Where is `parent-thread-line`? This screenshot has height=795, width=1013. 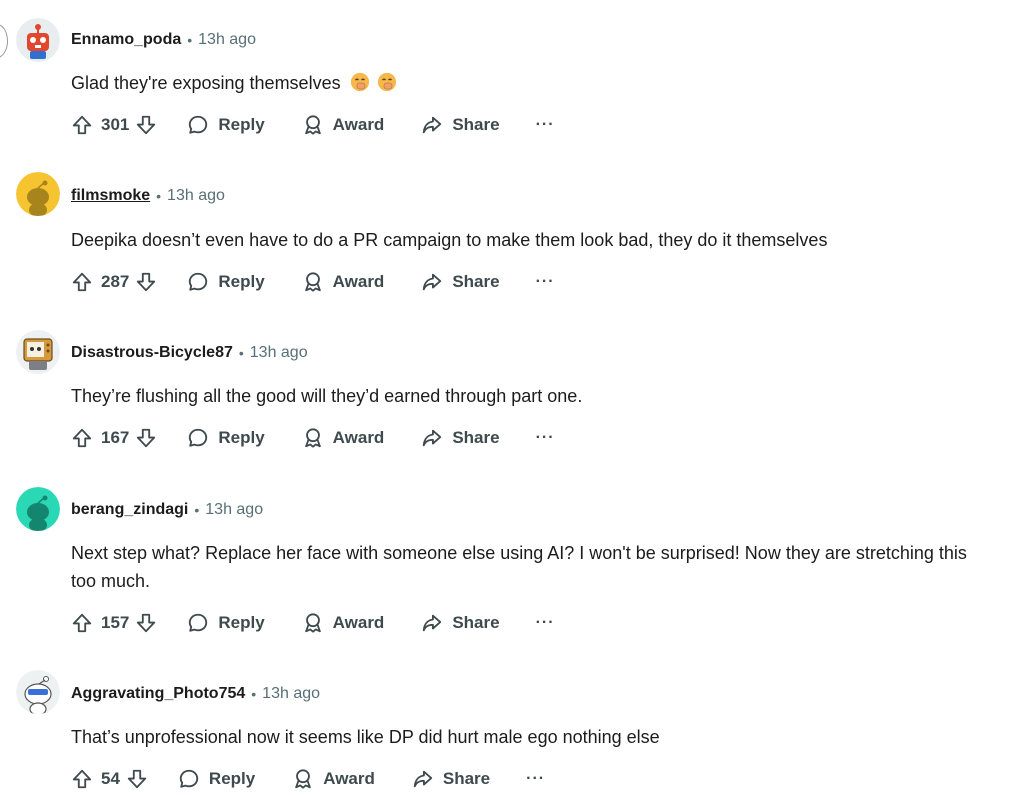 parent-thread-line is located at coordinates (4, 41).